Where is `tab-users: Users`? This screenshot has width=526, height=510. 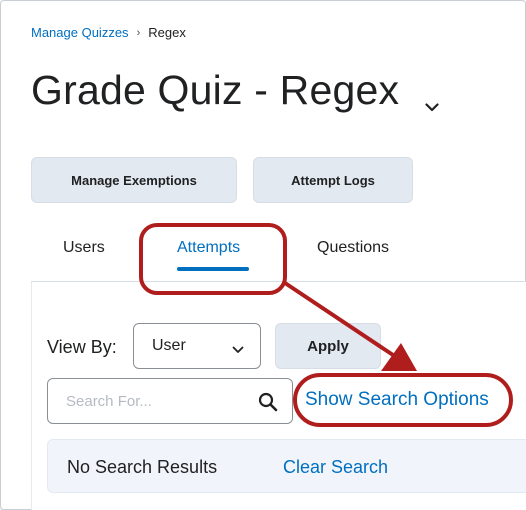 tab-users: Users is located at coordinates (84, 248).